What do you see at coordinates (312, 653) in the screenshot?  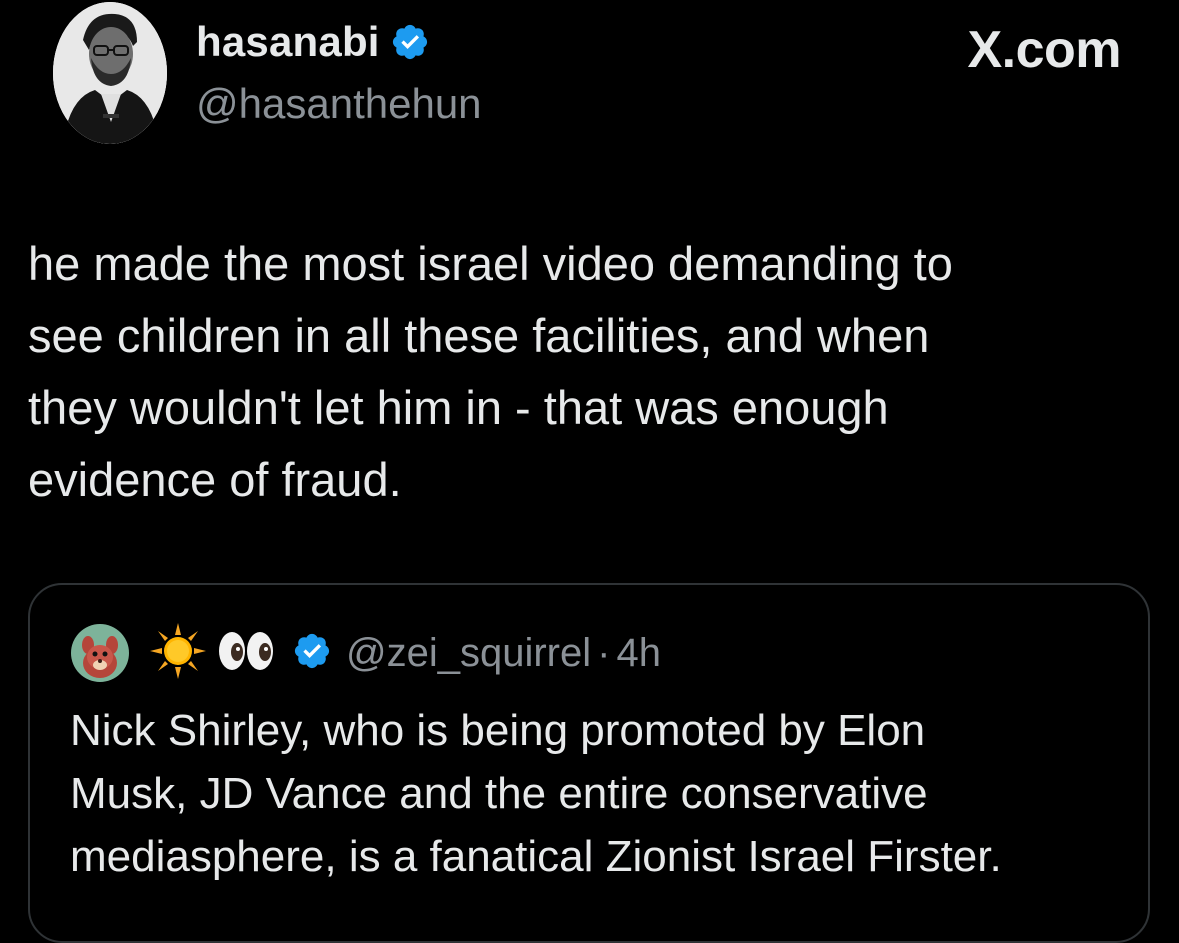 I see `quoted-verified-badge-icon` at bounding box center [312, 653].